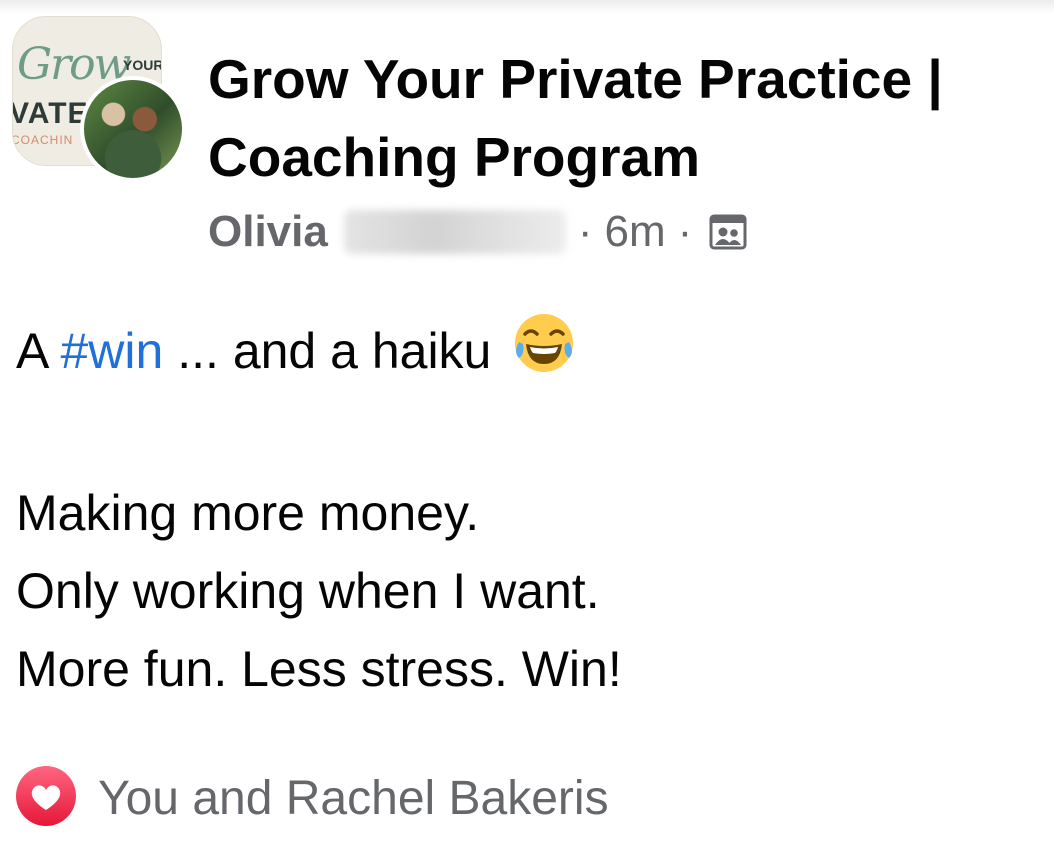 The image size is (1054, 852). Describe the element at coordinates (112, 351) in the screenshot. I see `hashtag-link: #win` at that location.